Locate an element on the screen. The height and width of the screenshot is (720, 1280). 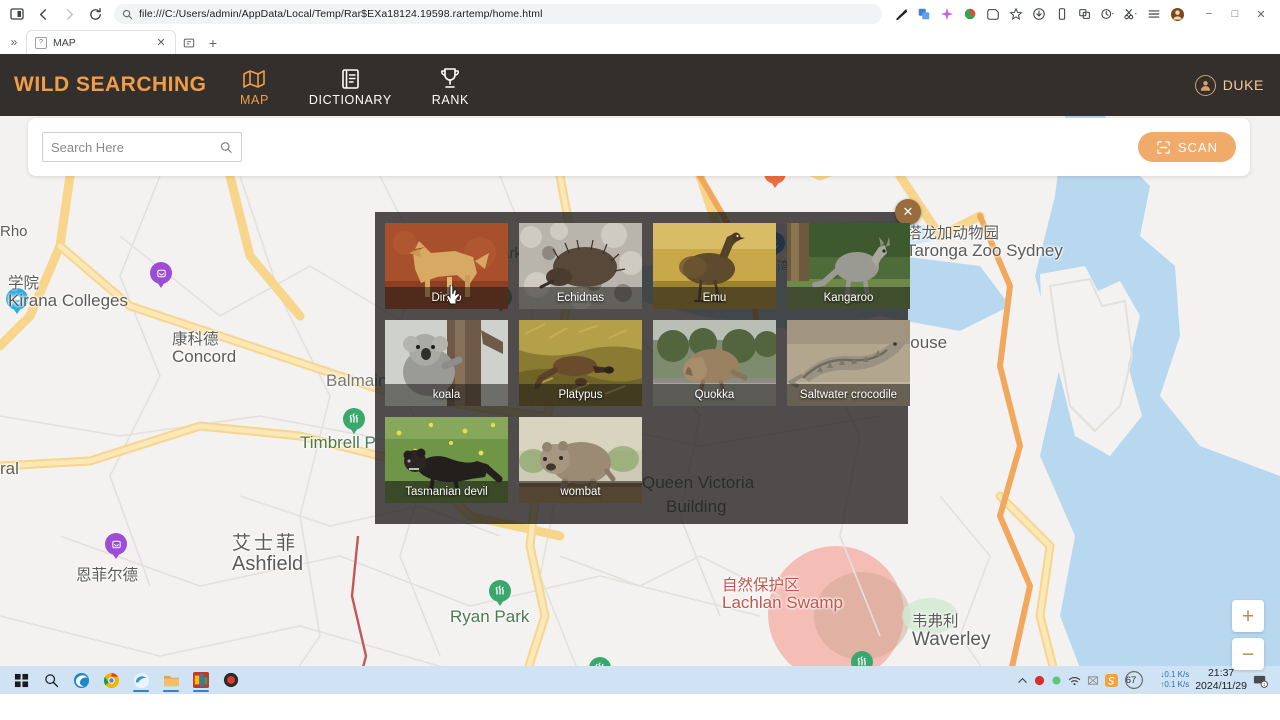
windows-taskbar: 67 ↓0.1 K/s ↑0.1 K/s 21:37 2024/11/29 1 is located at coordinates (640, 680).